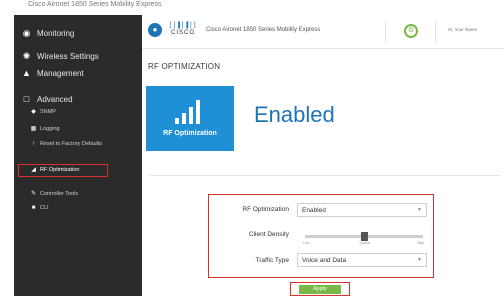  Describe the element at coordinates (59, 194) in the screenshot. I see `sidebar-subitem-label: Controller Tools` at that location.